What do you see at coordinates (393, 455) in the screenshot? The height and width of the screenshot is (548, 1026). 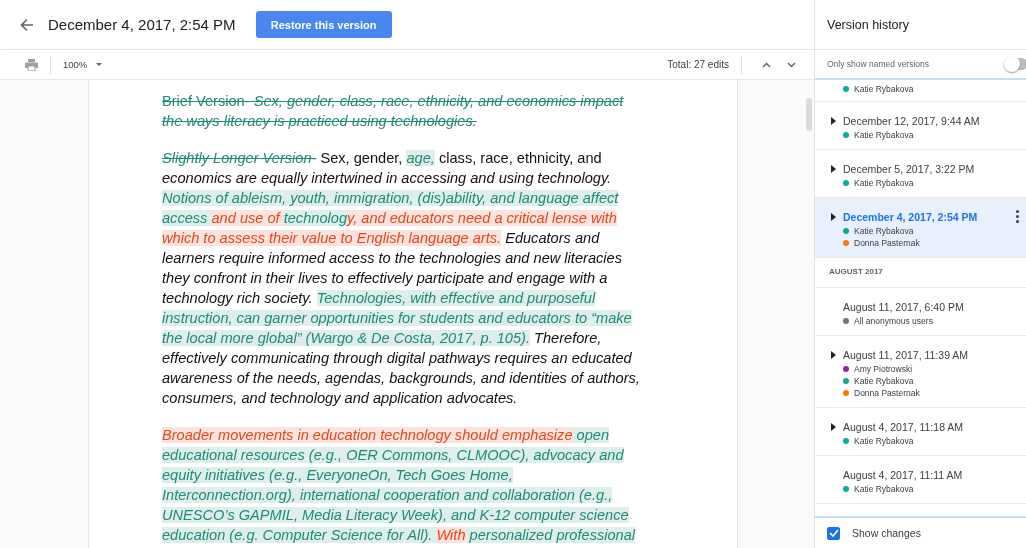 I see `inserted-text: educational resources (e.g., OER Commons, CLMOOC), advocacy and` at bounding box center [393, 455].